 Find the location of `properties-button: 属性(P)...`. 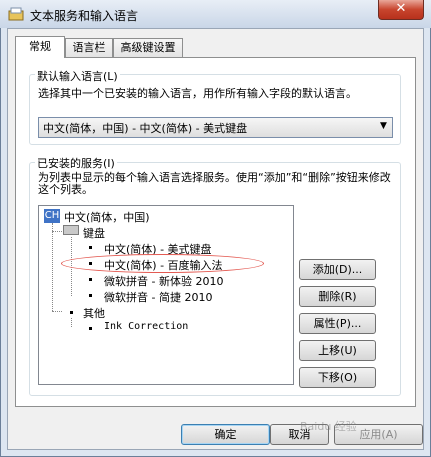

properties-button: 属性(P)... is located at coordinates (337, 323).